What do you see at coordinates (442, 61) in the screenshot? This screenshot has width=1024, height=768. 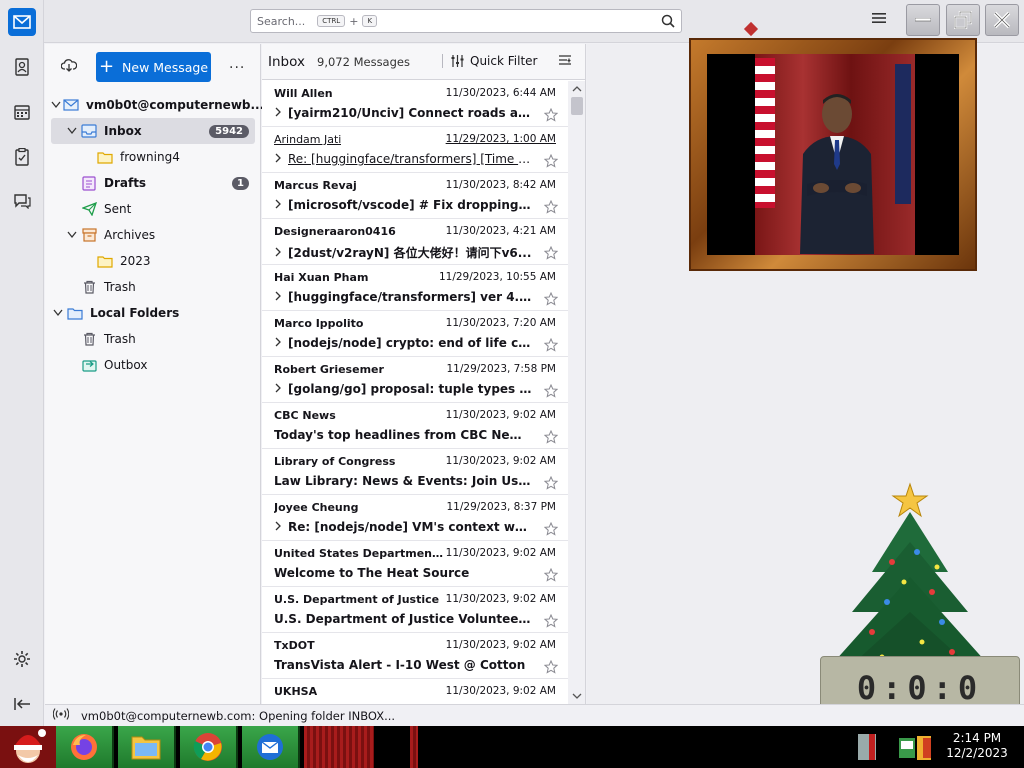 I see `divider` at bounding box center [442, 61].